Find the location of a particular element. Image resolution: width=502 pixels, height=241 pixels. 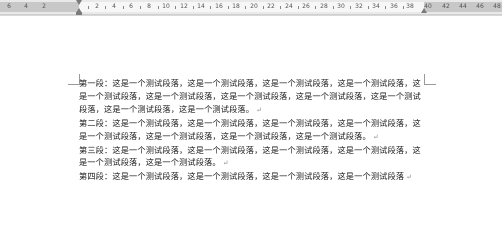

ruler-label: 46 is located at coordinates (480, 6).